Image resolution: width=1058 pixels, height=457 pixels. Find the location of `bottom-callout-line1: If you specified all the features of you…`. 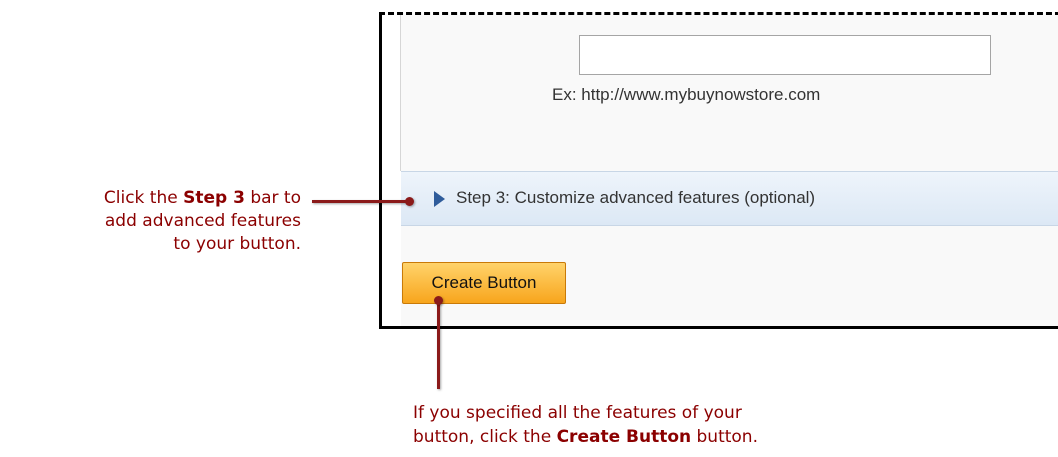

bottom-callout-line1: If you specified all the features of you… is located at coordinates (577, 413).